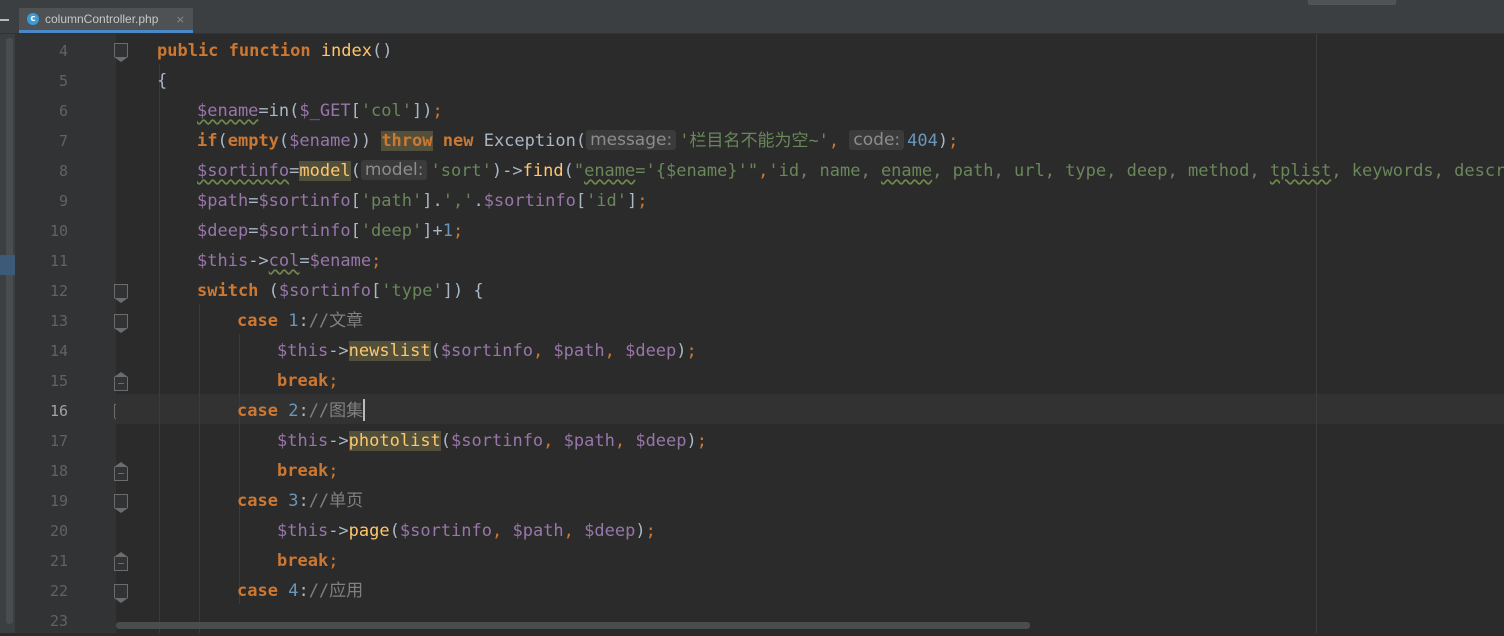 The image size is (1504, 636). I want to click on line-number: 11, so click(58, 261).